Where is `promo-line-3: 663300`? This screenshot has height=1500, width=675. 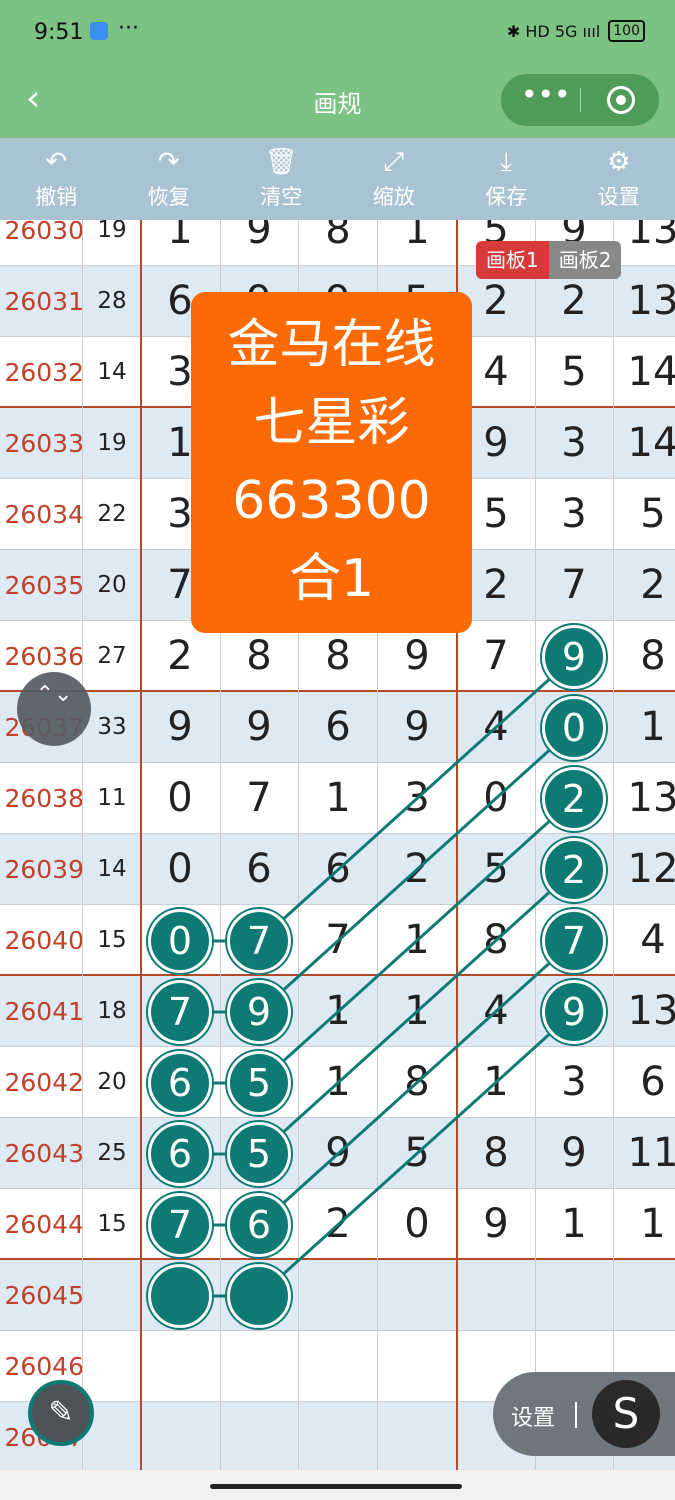
promo-line-3: 663300 is located at coordinates (331, 501).